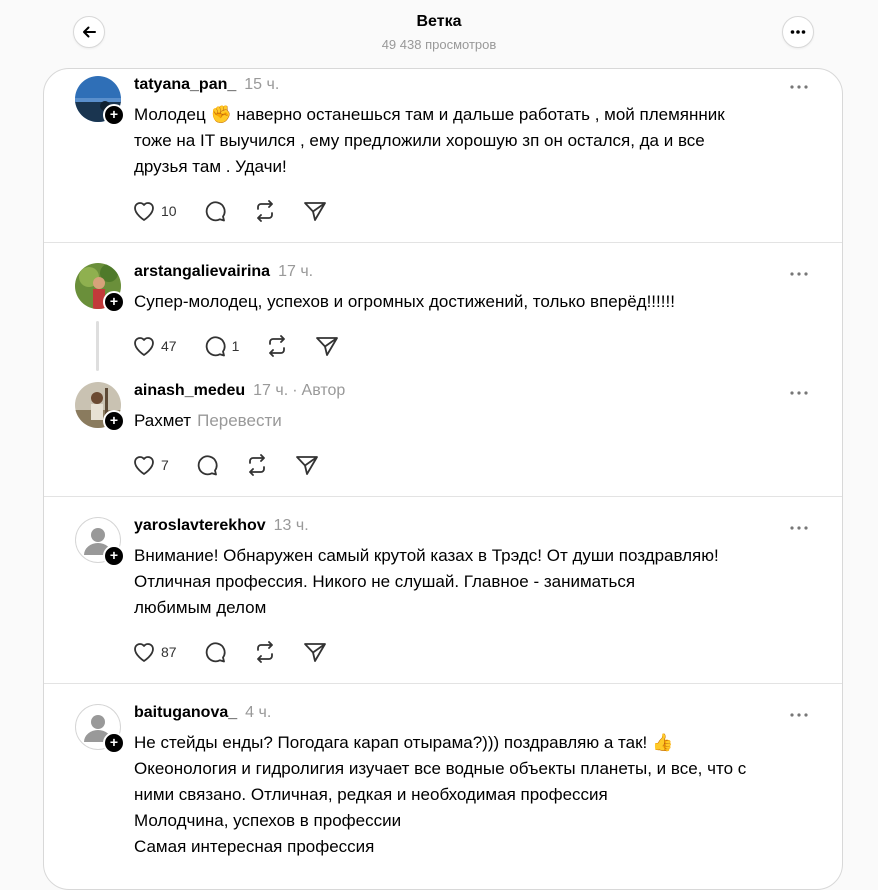 The image size is (878, 890). What do you see at coordinates (258, 712) in the screenshot?
I see `timestamp: 4 ч.` at bounding box center [258, 712].